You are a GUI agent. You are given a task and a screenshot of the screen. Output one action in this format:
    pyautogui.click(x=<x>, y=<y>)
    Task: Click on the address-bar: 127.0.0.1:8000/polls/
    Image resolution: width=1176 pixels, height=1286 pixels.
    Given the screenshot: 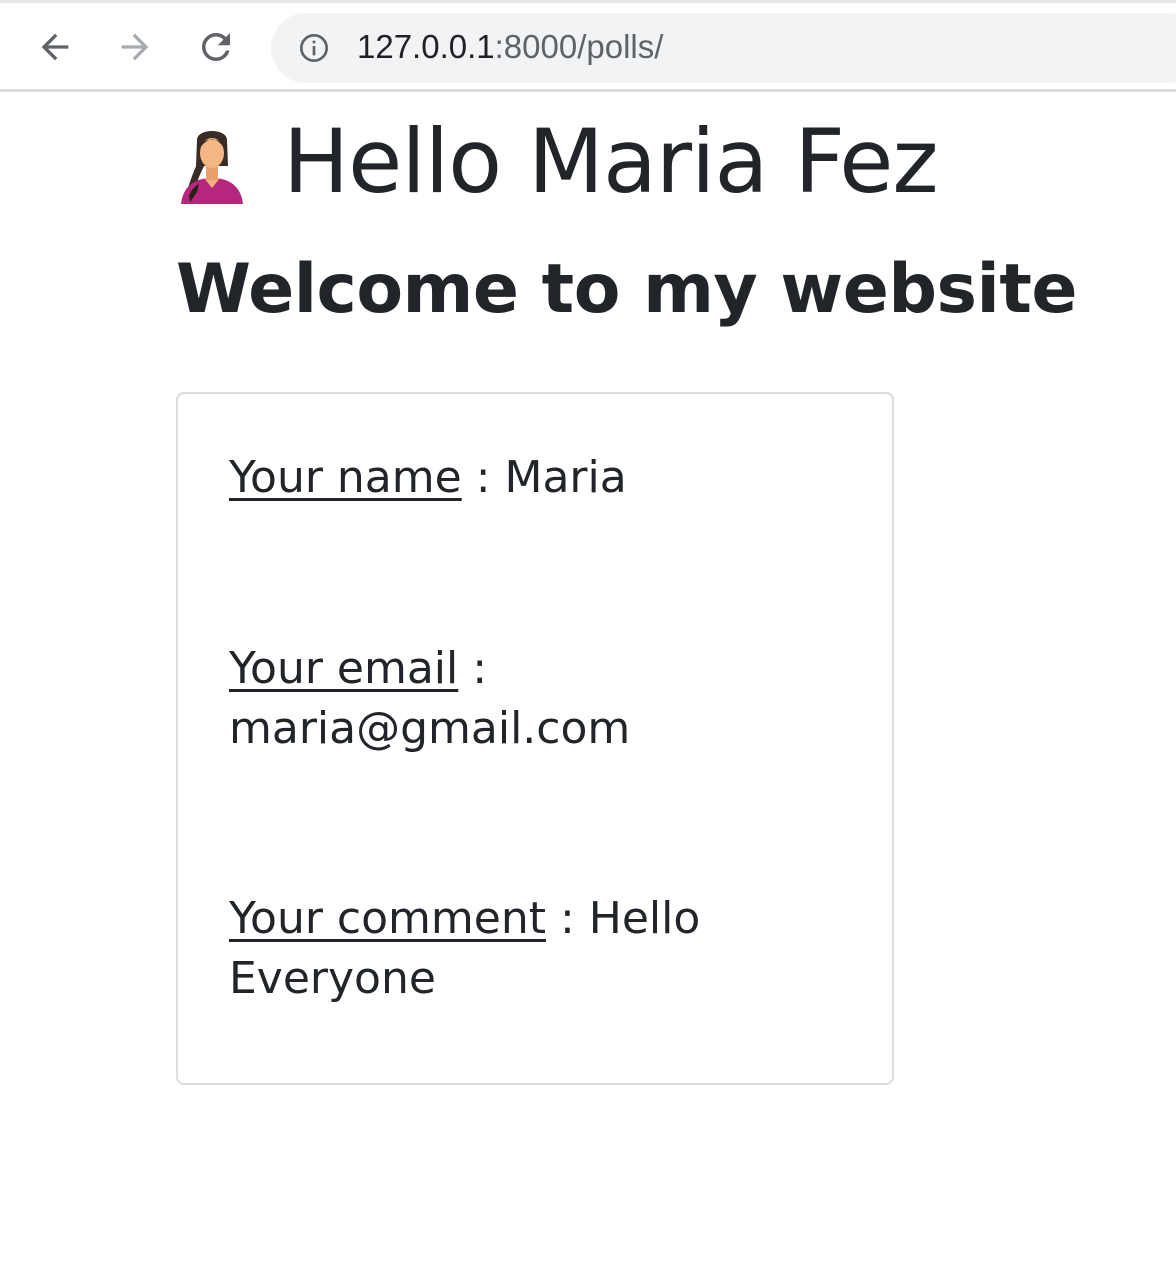 What is the action you would take?
    pyautogui.click(x=723, y=48)
    